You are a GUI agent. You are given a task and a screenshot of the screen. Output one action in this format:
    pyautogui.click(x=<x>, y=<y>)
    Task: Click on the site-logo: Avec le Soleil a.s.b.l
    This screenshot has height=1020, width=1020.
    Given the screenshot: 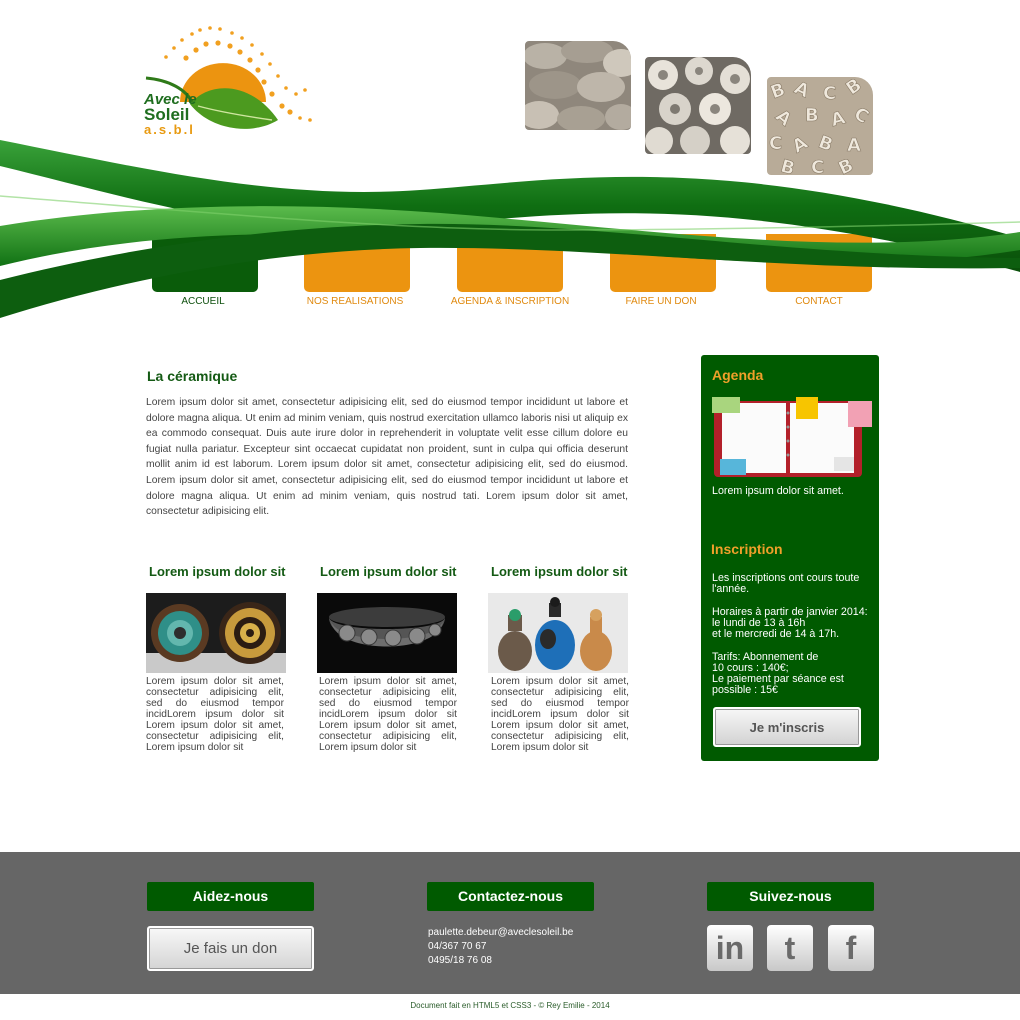 What is the action you would take?
    pyautogui.click(x=230, y=81)
    